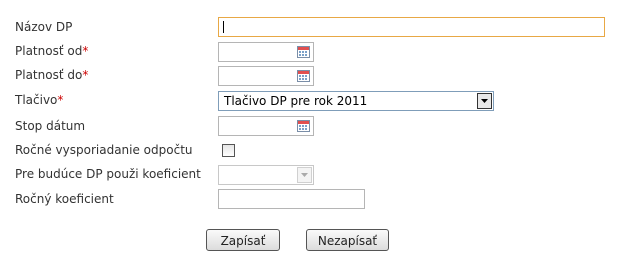  What do you see at coordinates (228, 150) in the screenshot?
I see `rocne-vysporiadanie-checkbox` at bounding box center [228, 150].